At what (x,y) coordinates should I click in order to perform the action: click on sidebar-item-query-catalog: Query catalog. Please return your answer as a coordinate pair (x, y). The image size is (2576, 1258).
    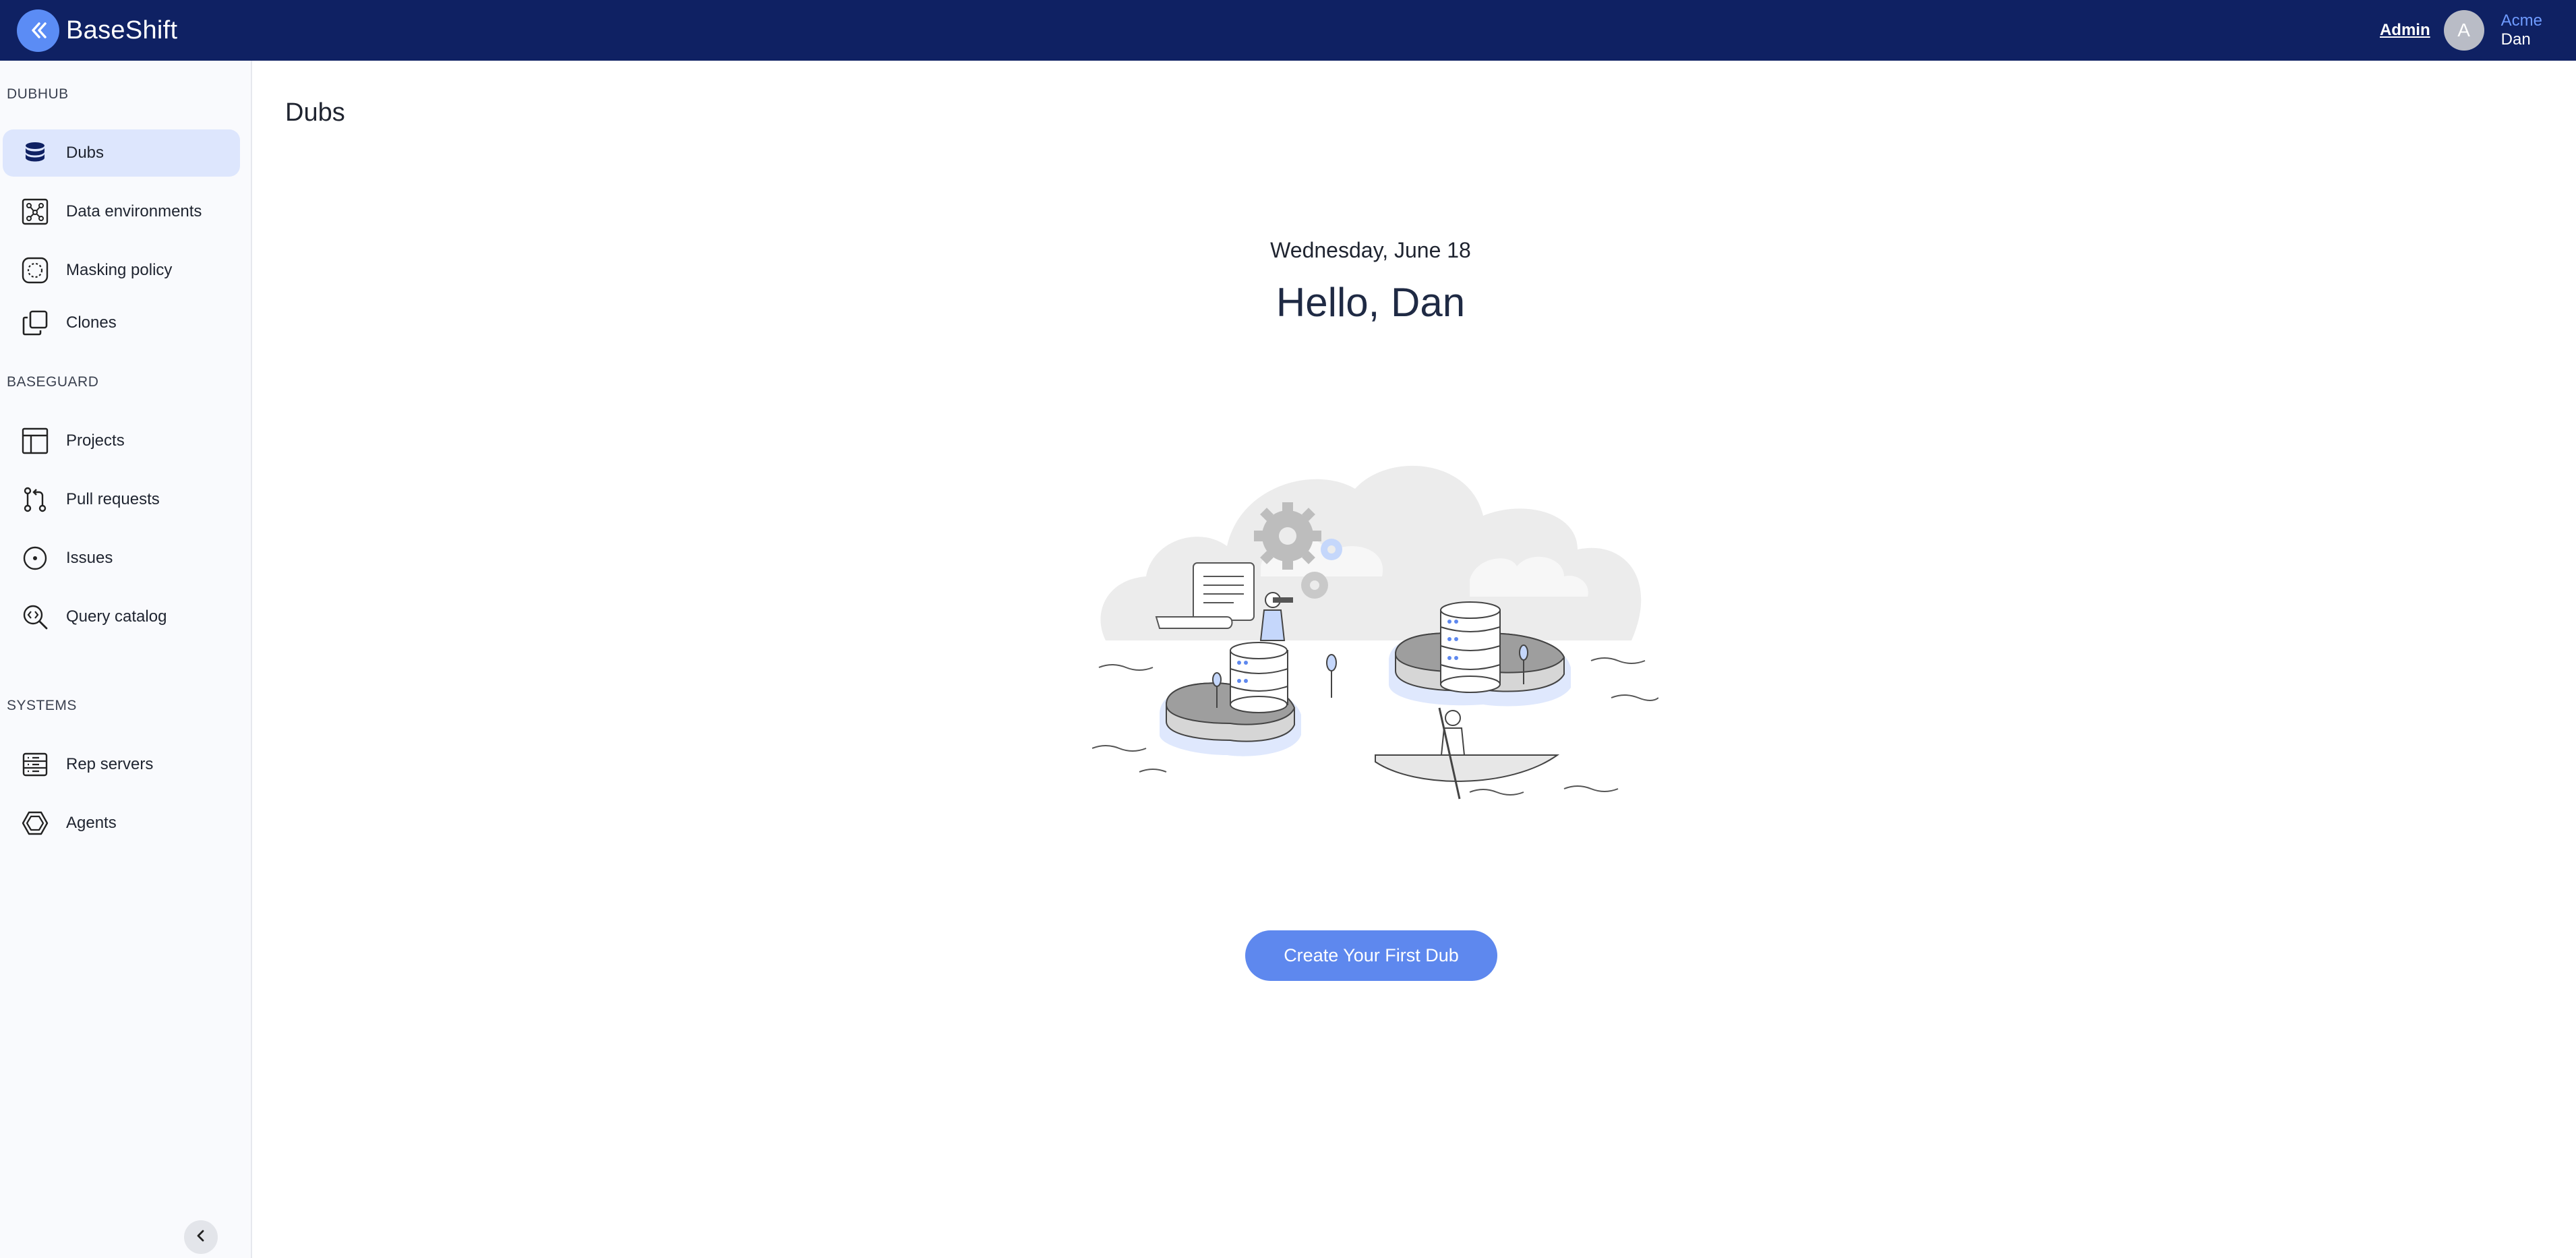
    Looking at the image, I should click on (121, 616).